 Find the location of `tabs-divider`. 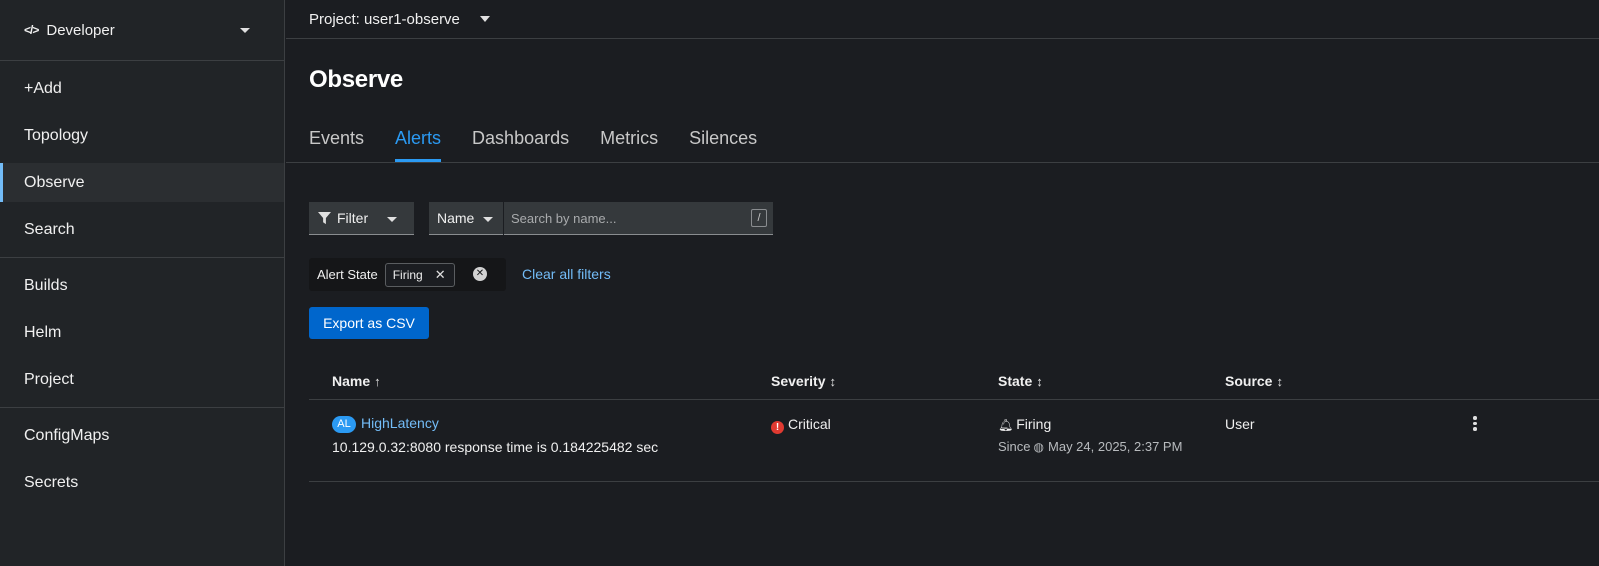

tabs-divider is located at coordinates (942, 162).